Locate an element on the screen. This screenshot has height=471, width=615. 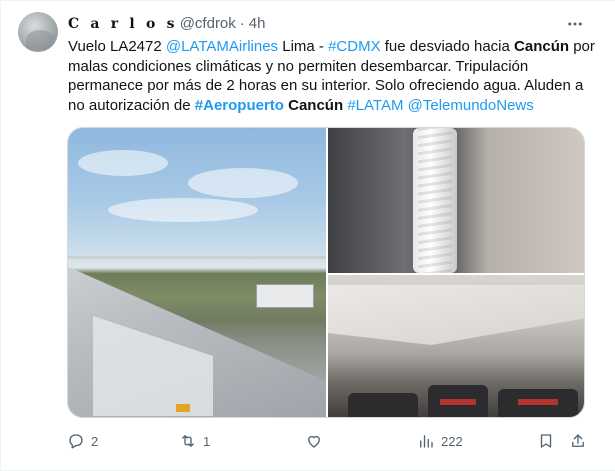
share-button is located at coordinates (578, 441).